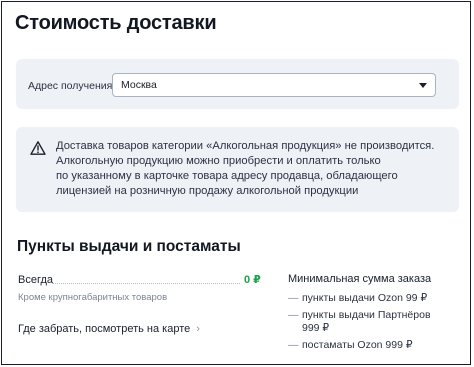 The height and width of the screenshot is (367, 474). I want to click on address-panel: Адрес получения Москва, so click(237, 84).